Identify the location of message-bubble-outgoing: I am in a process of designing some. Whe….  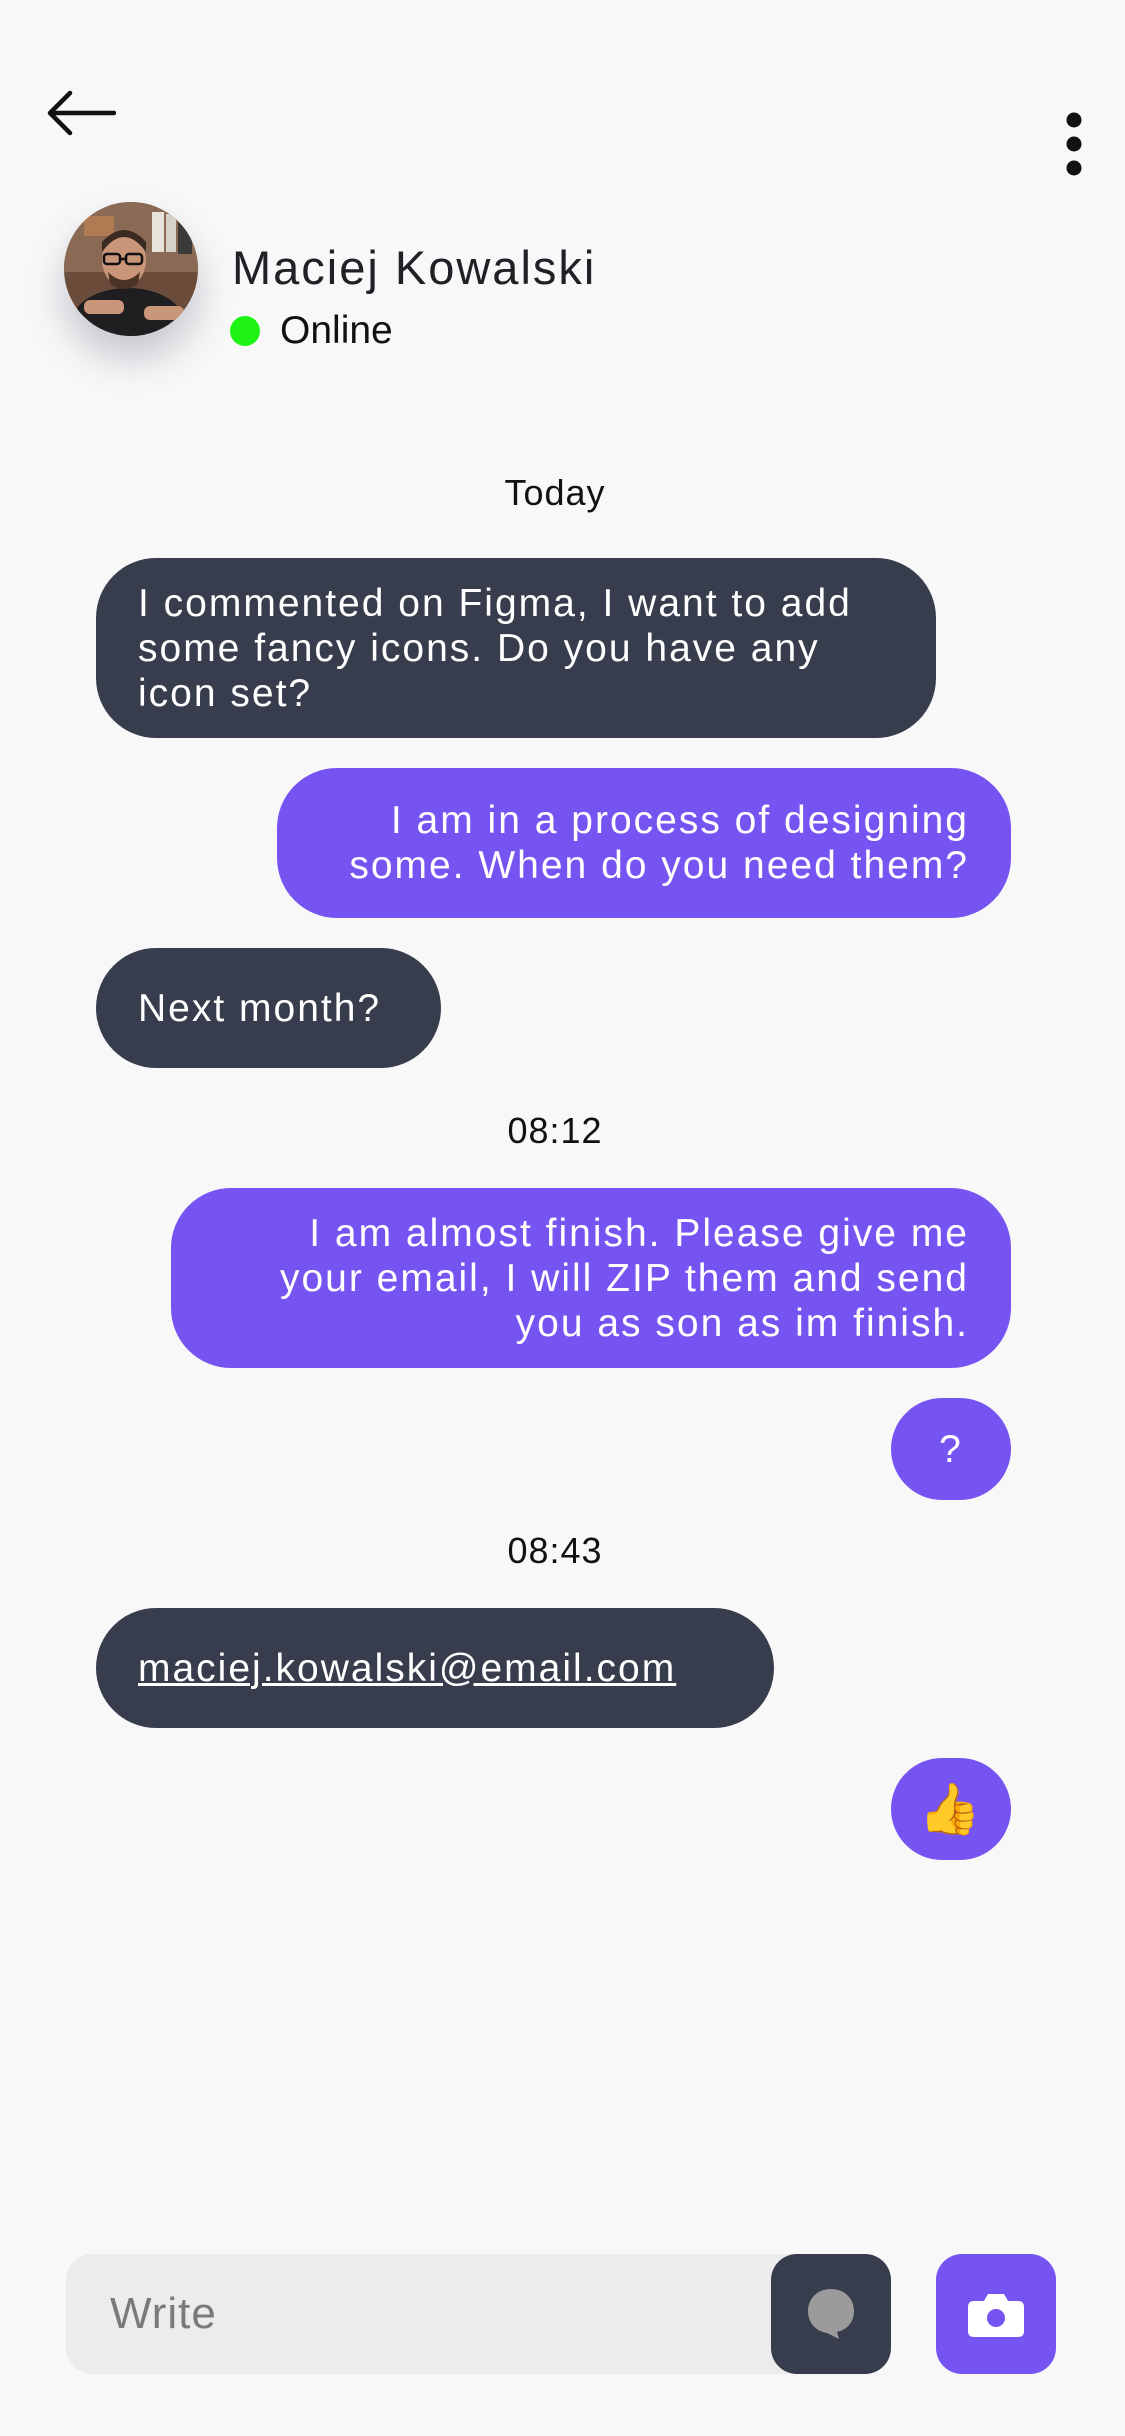
(644, 843).